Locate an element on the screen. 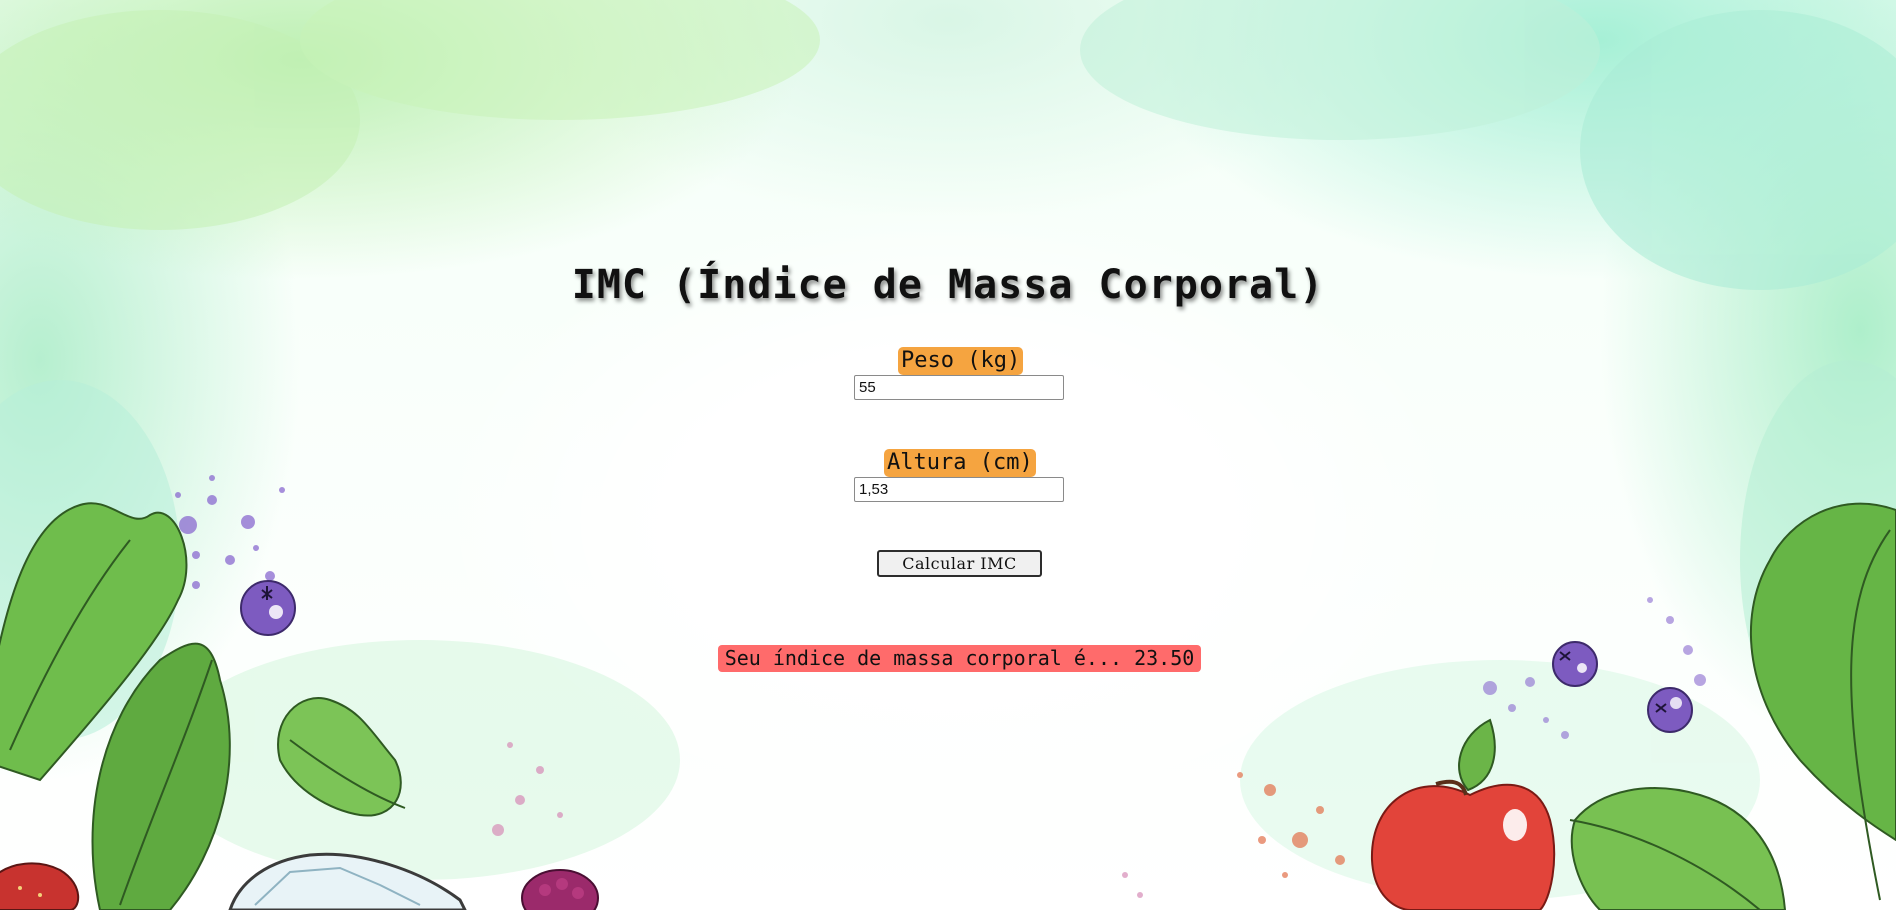 The image size is (1896, 910). result-message: Seu índice de massa corporal é... 23.50 is located at coordinates (959, 658).